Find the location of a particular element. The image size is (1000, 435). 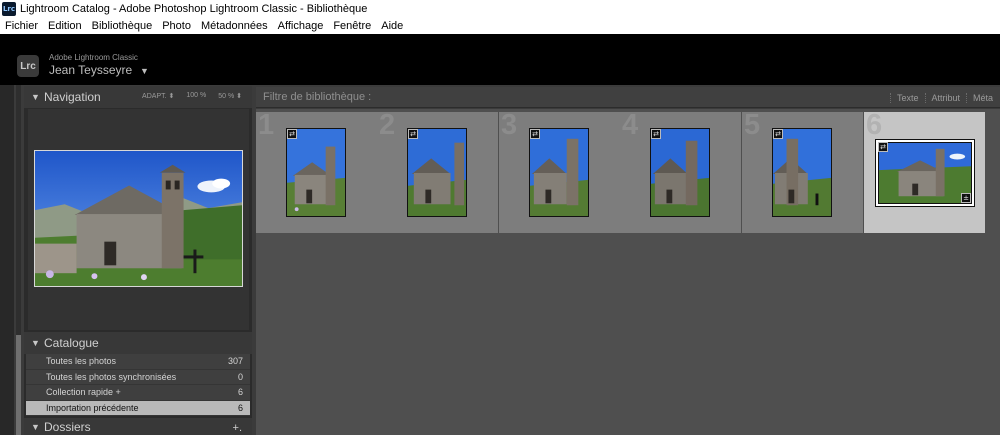

left-edge-strip is located at coordinates (7, 260).